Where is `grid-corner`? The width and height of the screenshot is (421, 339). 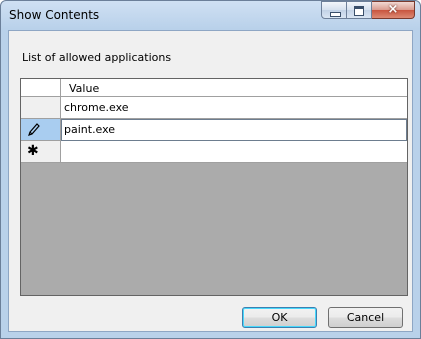 grid-corner is located at coordinates (41, 88).